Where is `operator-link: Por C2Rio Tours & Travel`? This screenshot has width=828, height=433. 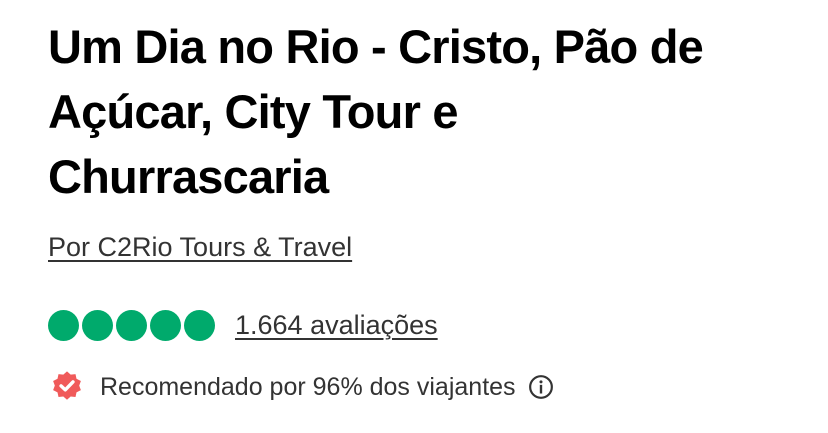
operator-link: Por C2Rio Tours & Travel is located at coordinates (200, 247).